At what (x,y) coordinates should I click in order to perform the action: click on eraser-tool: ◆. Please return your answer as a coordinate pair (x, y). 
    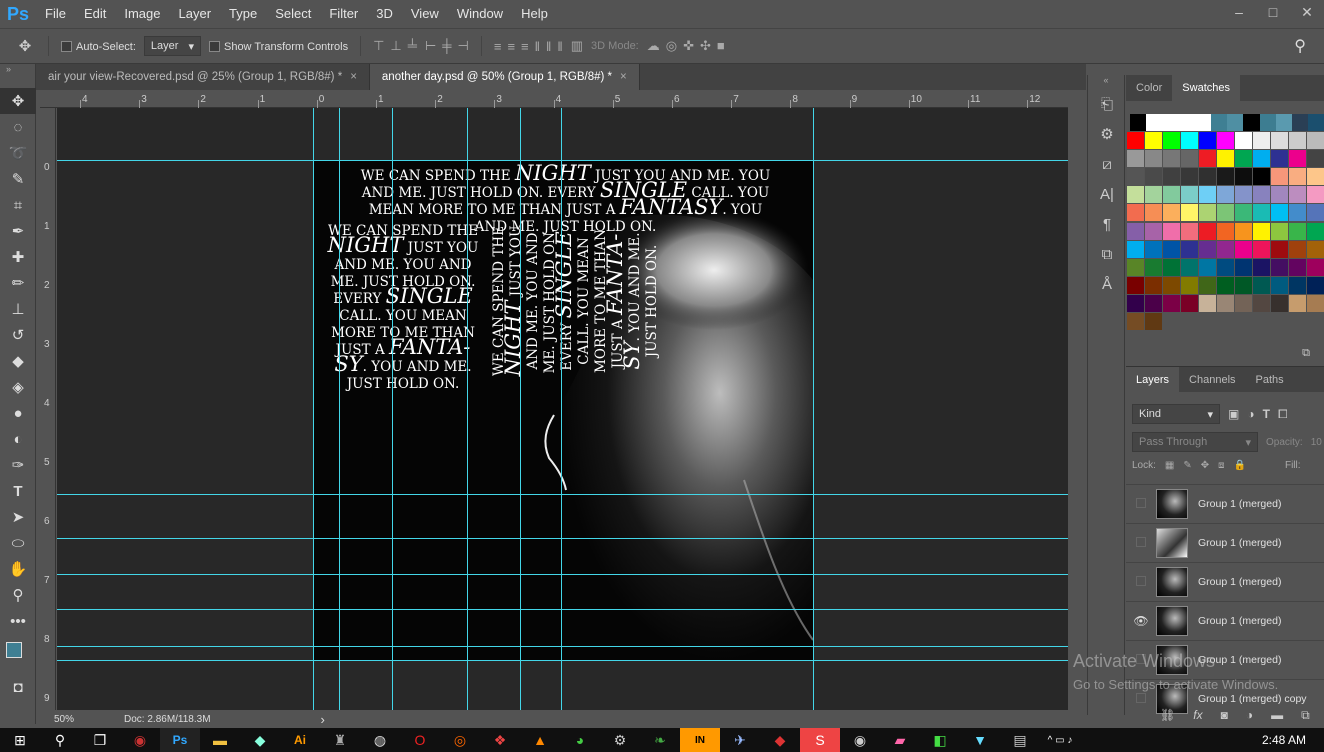
    Looking at the image, I should click on (18, 361).